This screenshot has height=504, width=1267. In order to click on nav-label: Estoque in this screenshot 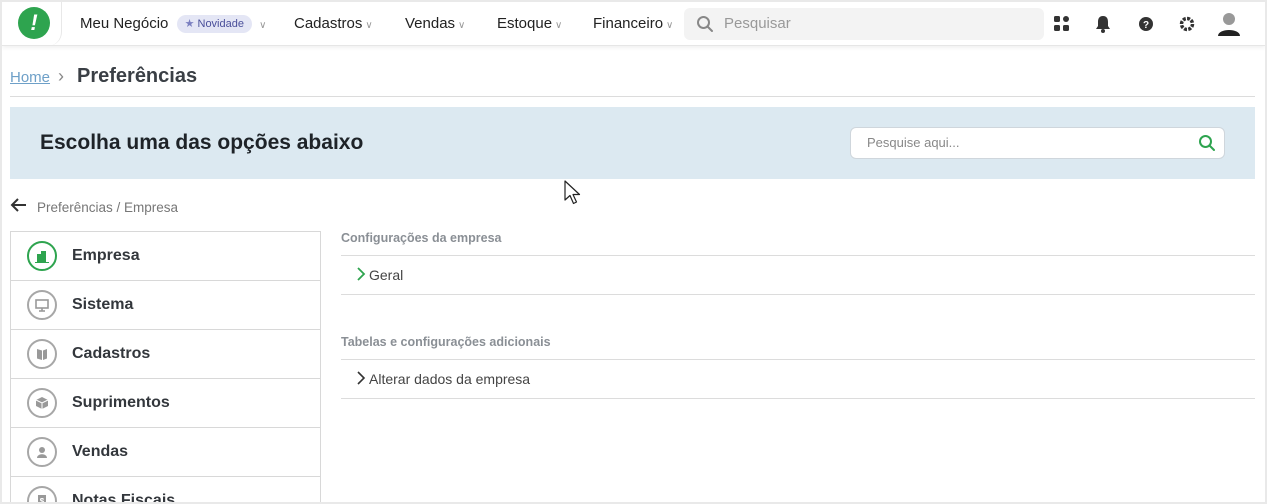, I will do `click(525, 23)`.